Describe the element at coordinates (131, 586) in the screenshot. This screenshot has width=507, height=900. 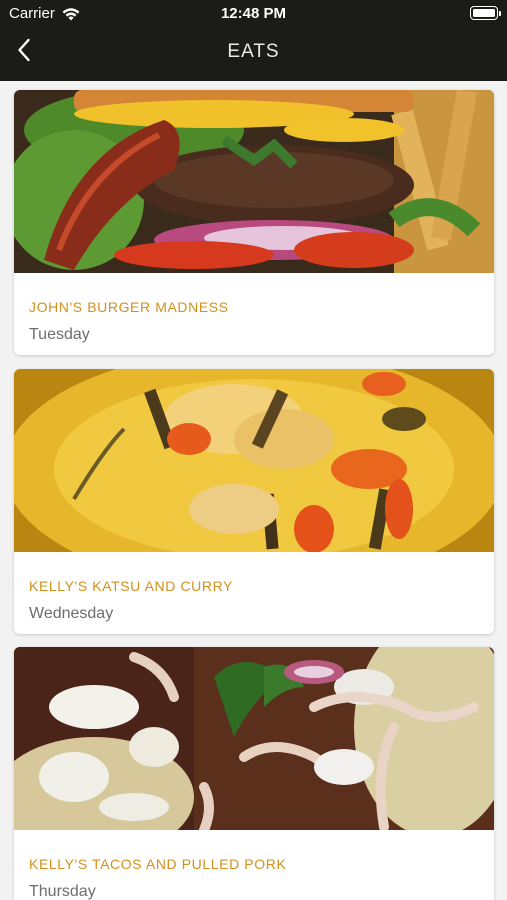
I see `card-title: KELLY'S KATSU AND CURRY` at that location.